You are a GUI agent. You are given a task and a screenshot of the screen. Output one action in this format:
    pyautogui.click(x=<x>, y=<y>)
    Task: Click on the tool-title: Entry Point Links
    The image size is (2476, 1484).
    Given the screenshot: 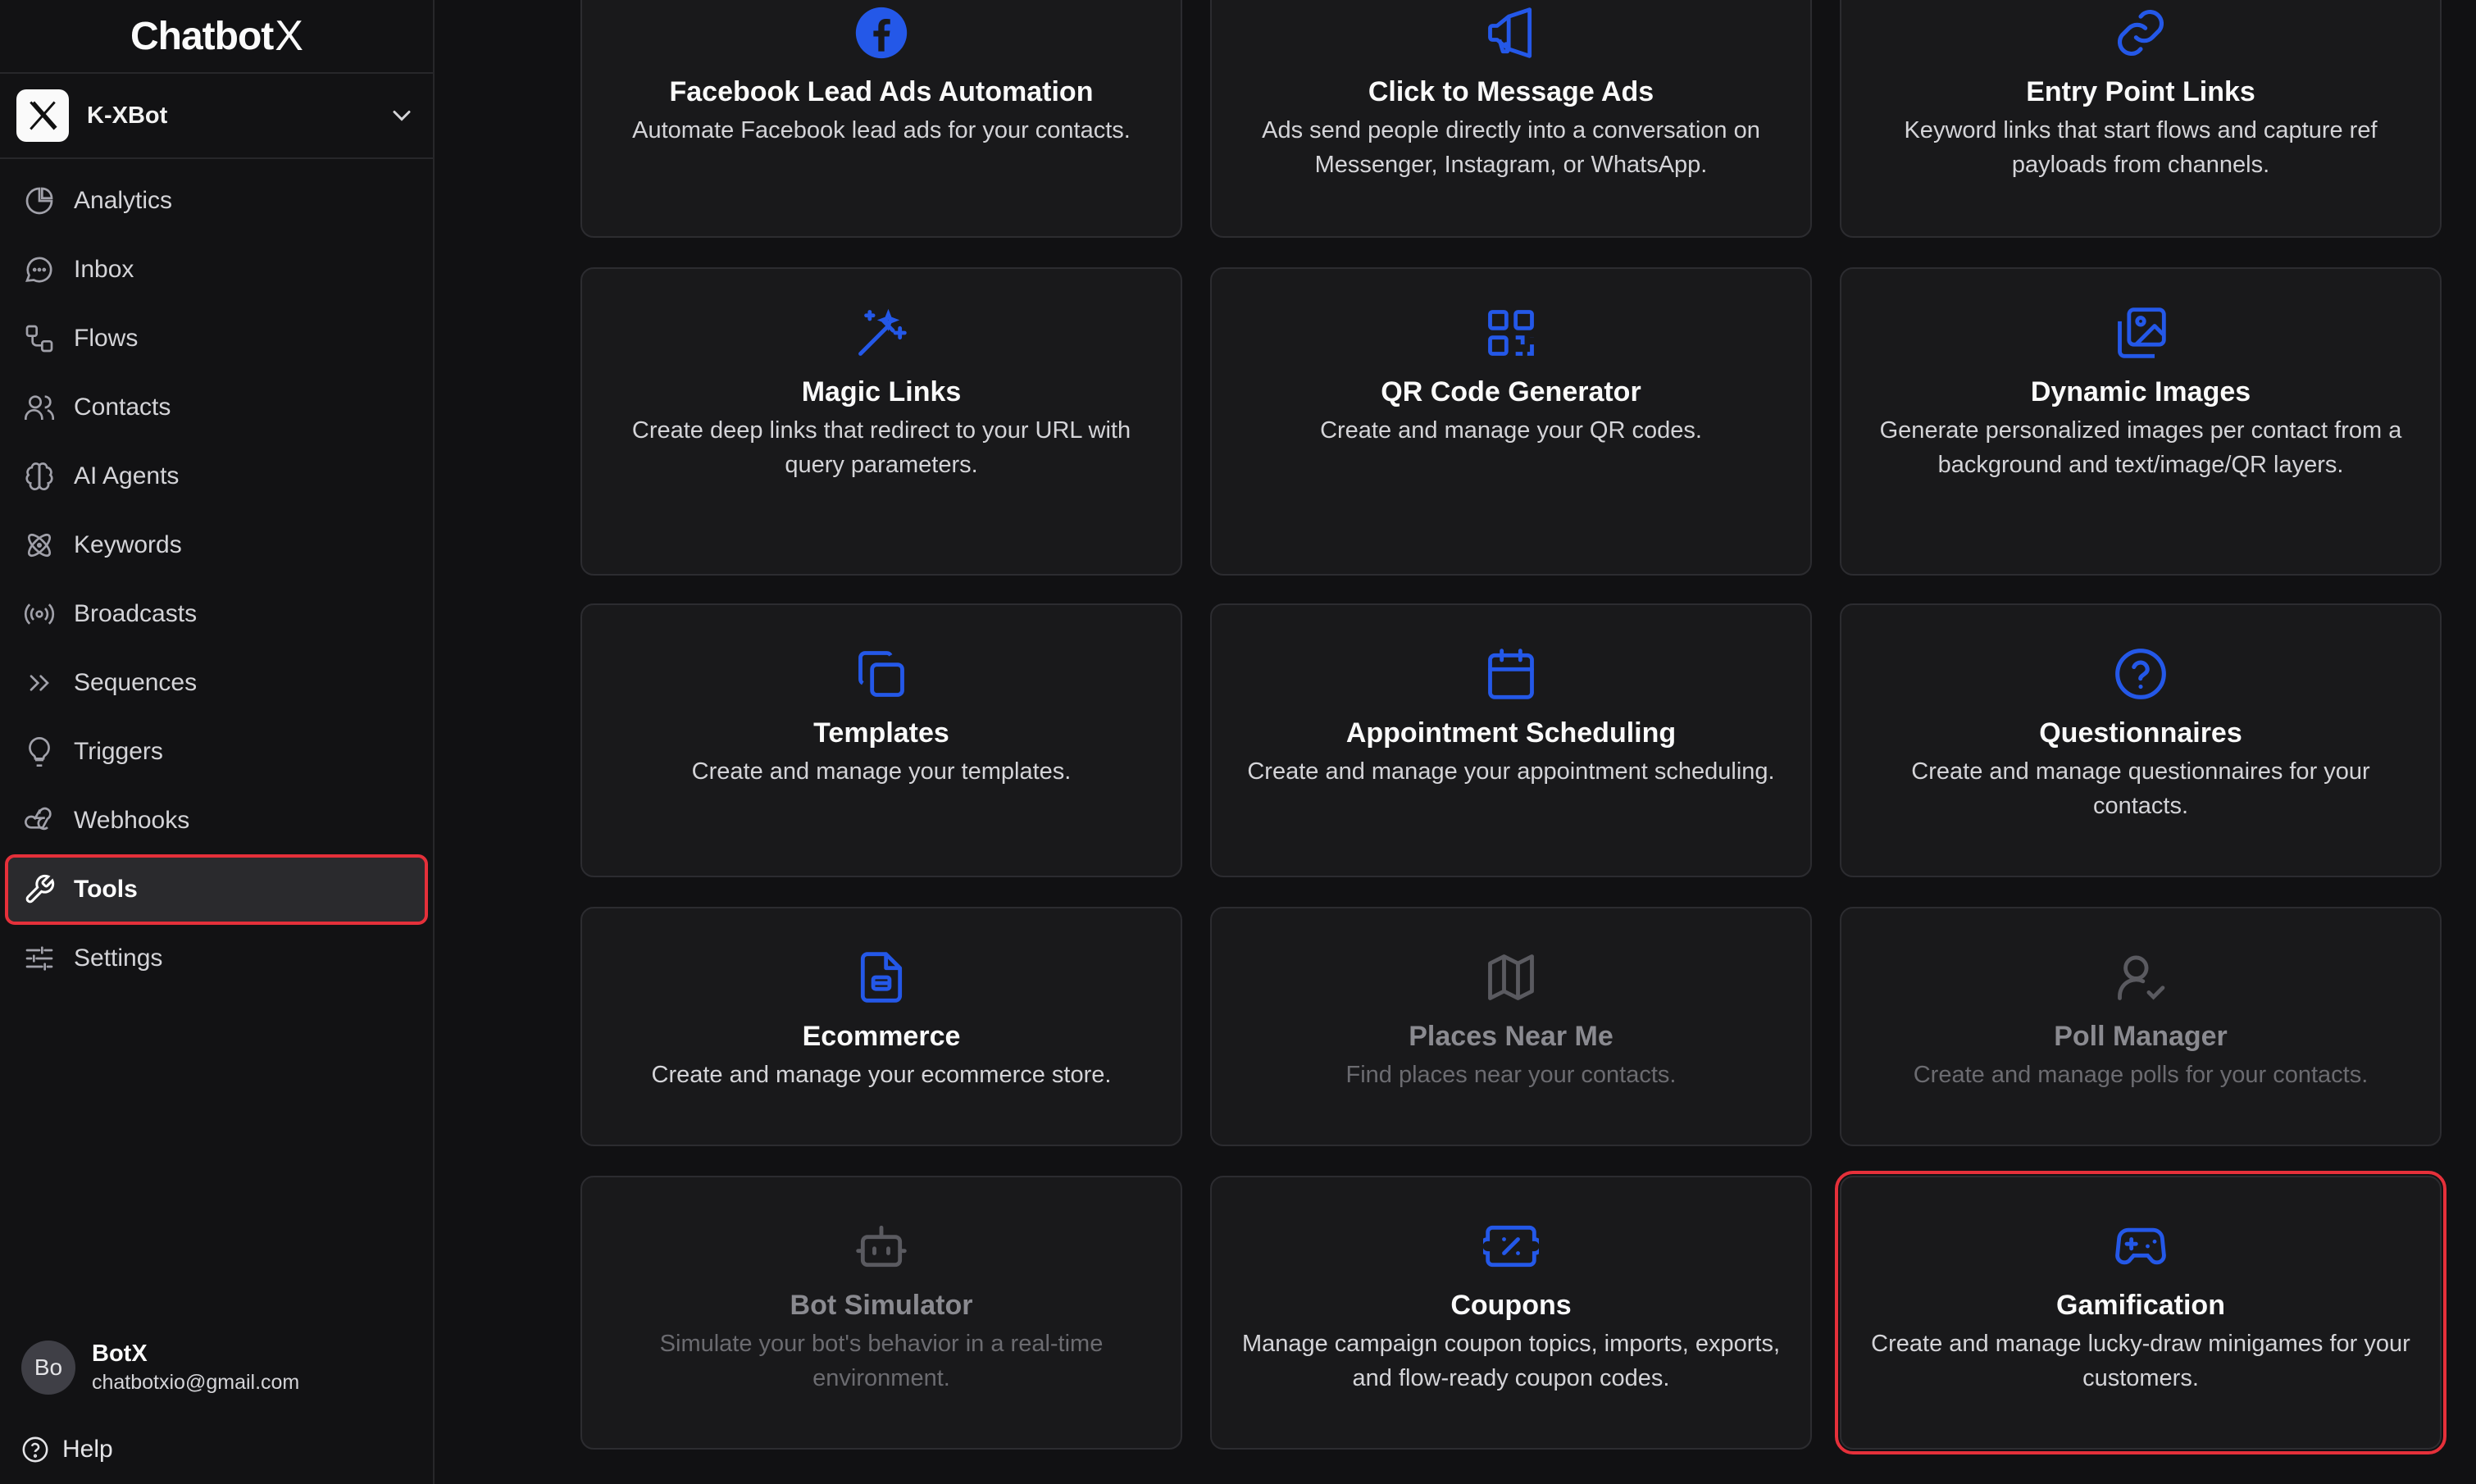 What is the action you would take?
    pyautogui.click(x=2141, y=91)
    